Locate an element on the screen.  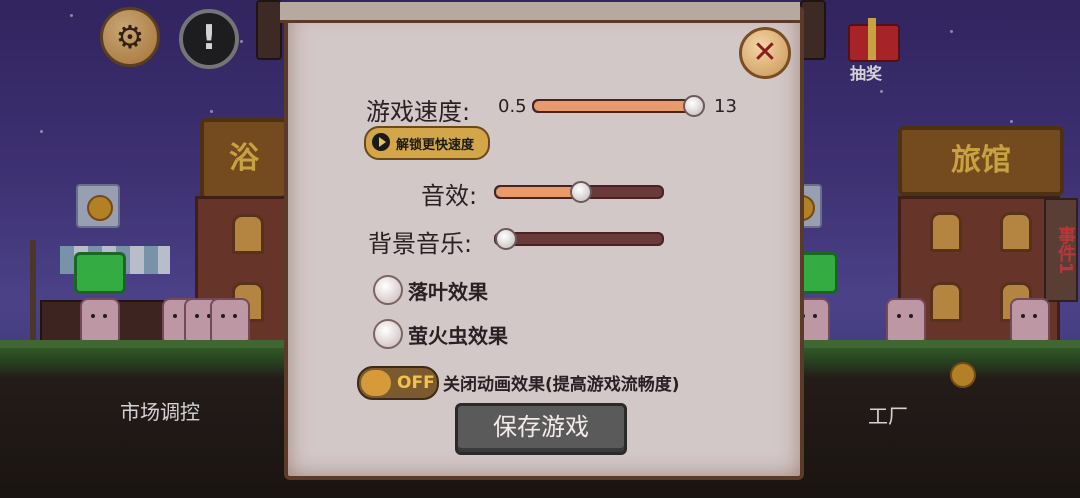
sound-effects-slider is located at coordinates (579, 192).